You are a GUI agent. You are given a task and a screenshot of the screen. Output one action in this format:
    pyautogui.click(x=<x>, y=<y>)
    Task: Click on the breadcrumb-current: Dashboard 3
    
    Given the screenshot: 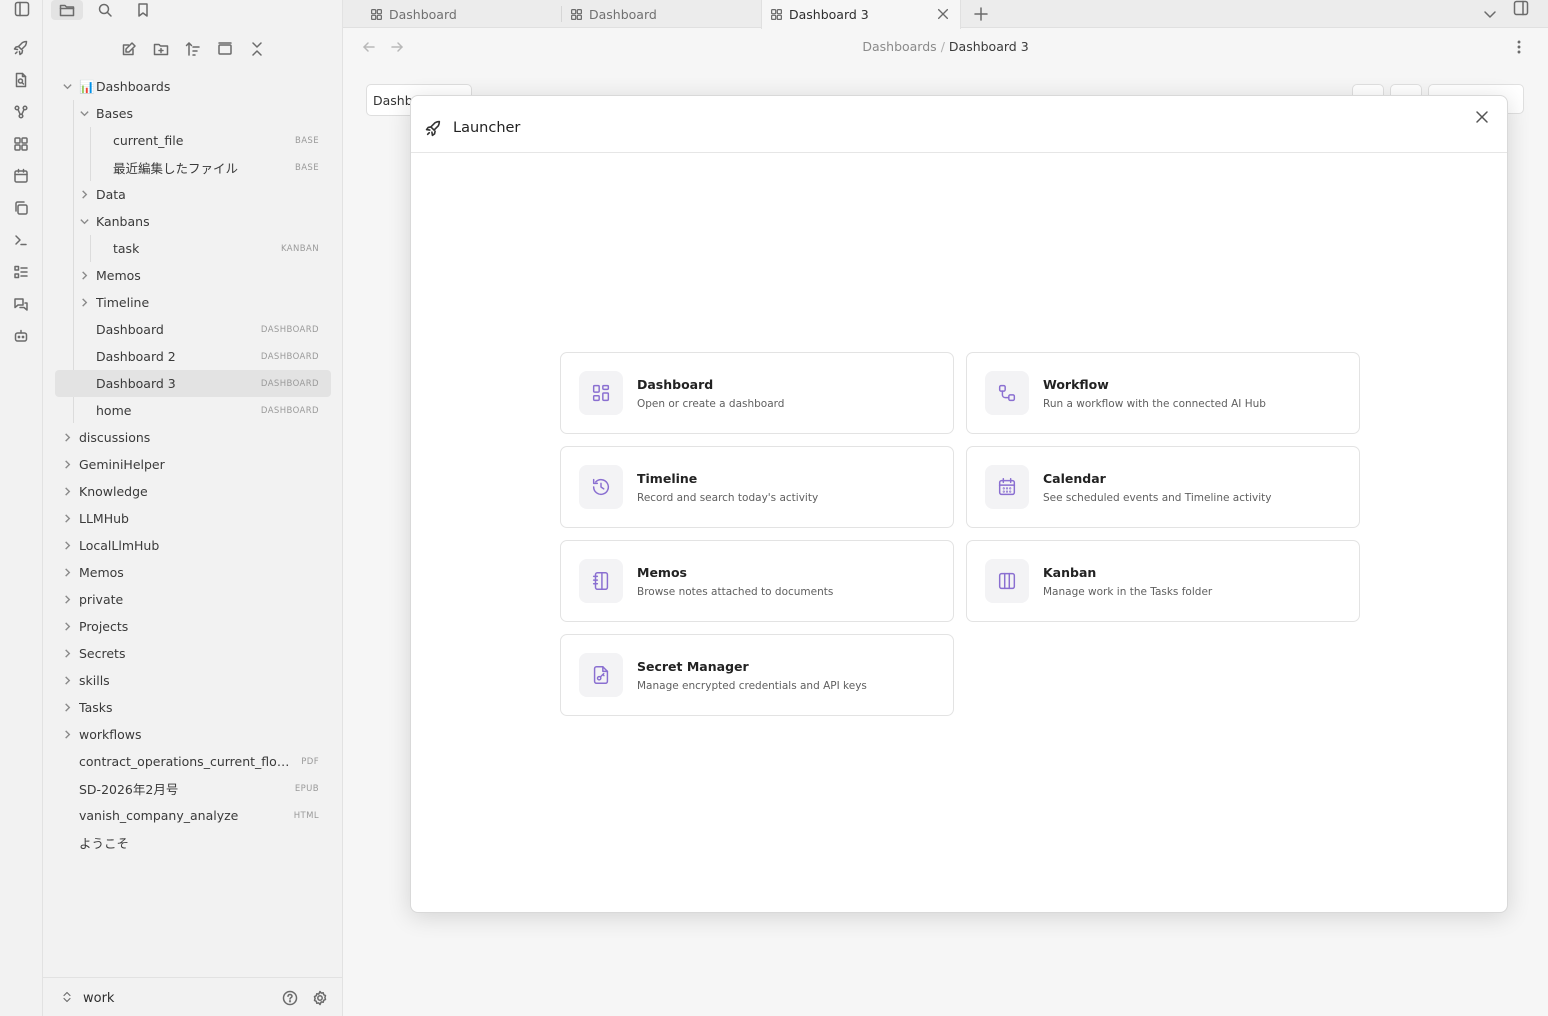 What is the action you would take?
    pyautogui.click(x=989, y=46)
    